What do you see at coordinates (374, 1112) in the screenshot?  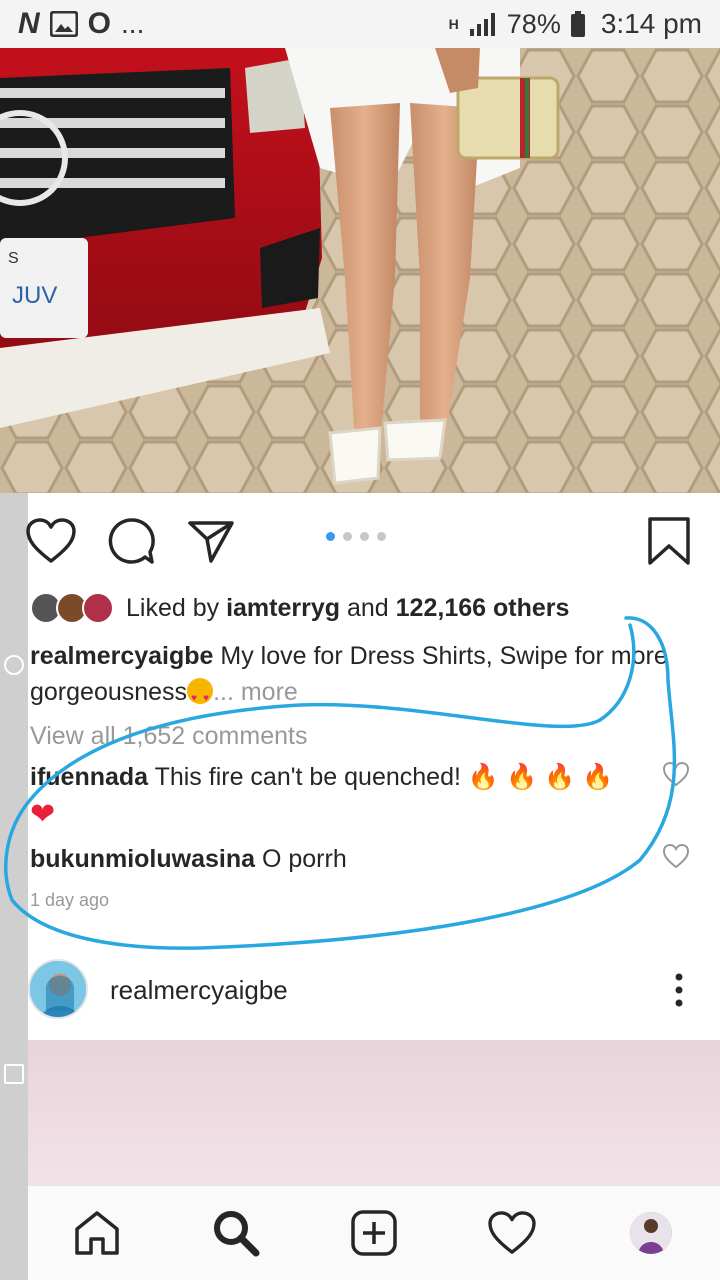 I see `next-post-photo` at bounding box center [374, 1112].